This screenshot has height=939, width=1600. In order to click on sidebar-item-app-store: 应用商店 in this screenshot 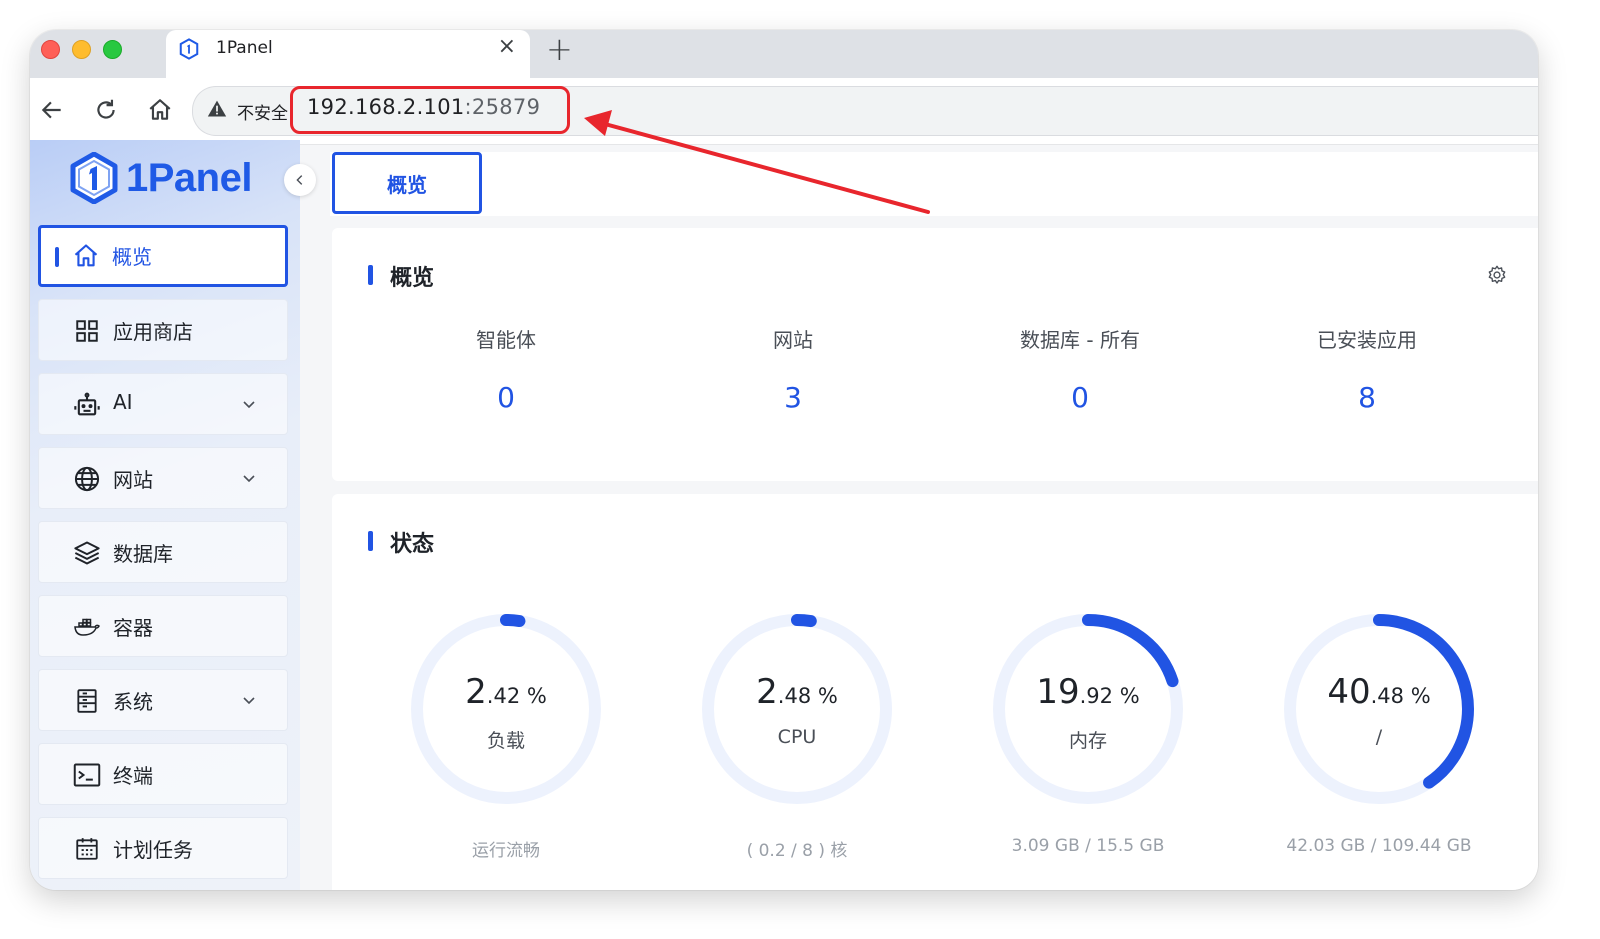, I will do `click(163, 330)`.